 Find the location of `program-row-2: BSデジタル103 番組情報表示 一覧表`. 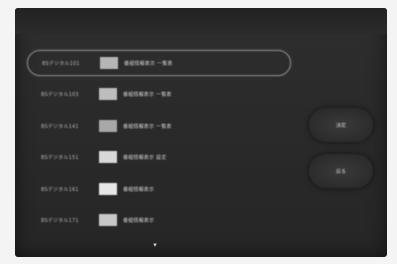

program-row-2: BSデジタル103 番組情報表示 一覧表 is located at coordinates (158, 94).